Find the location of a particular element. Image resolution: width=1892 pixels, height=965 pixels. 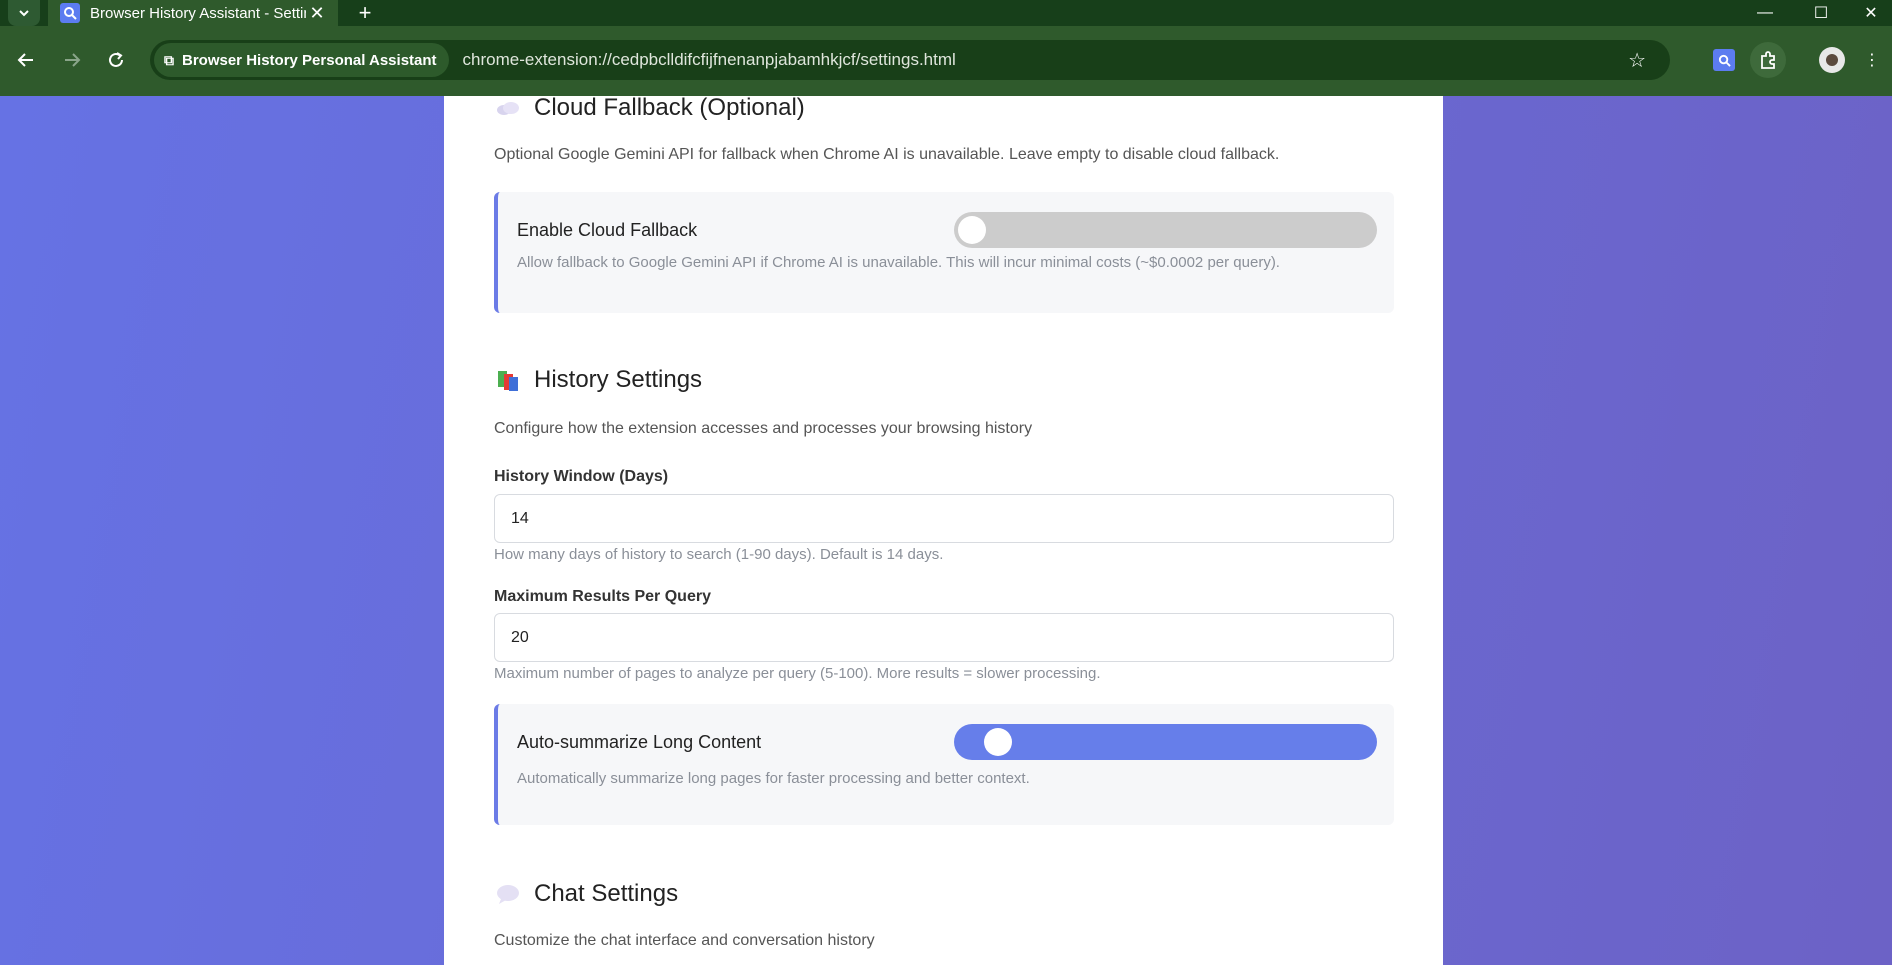

cloud-heading-text: Cloud Fallback (Optional) is located at coordinates (669, 108).